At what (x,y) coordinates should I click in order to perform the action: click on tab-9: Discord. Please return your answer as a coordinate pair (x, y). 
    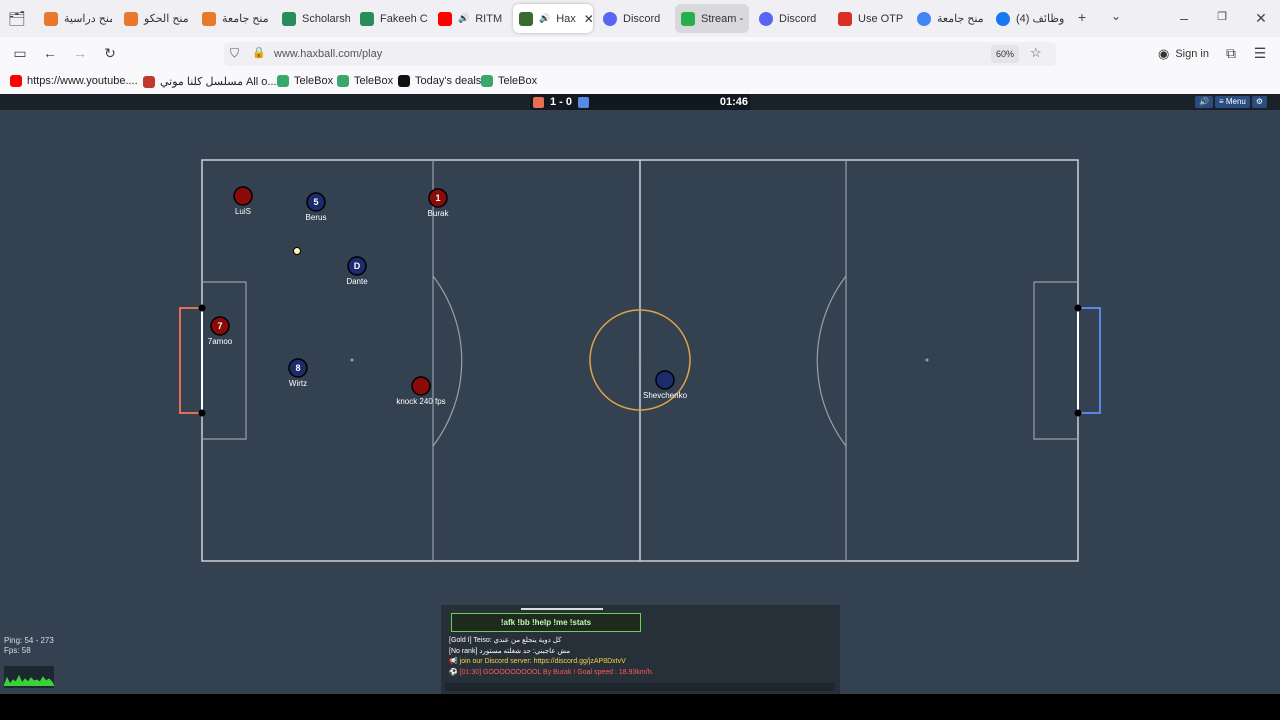
    Looking at the image, I should click on (790, 18).